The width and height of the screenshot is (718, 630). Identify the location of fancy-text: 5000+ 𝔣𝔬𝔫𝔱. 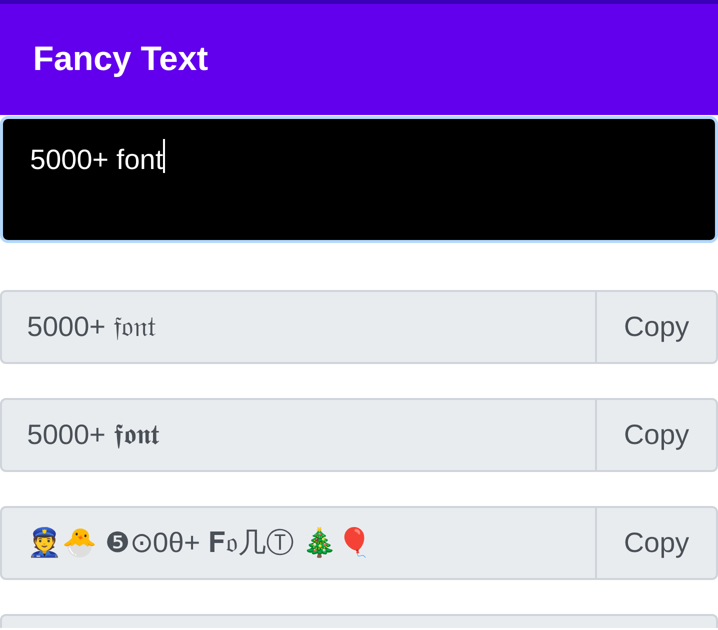
(91, 327).